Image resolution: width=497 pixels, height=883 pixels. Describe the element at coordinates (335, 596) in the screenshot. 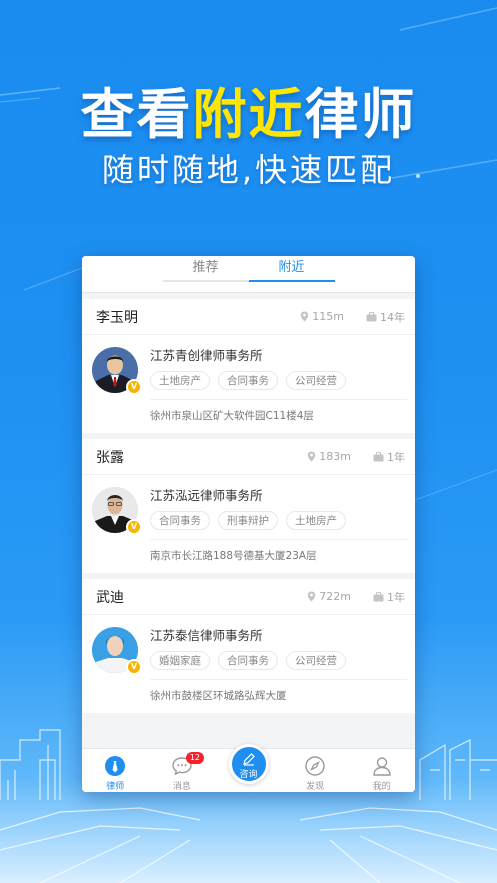

I see `distance-text: 722m` at that location.